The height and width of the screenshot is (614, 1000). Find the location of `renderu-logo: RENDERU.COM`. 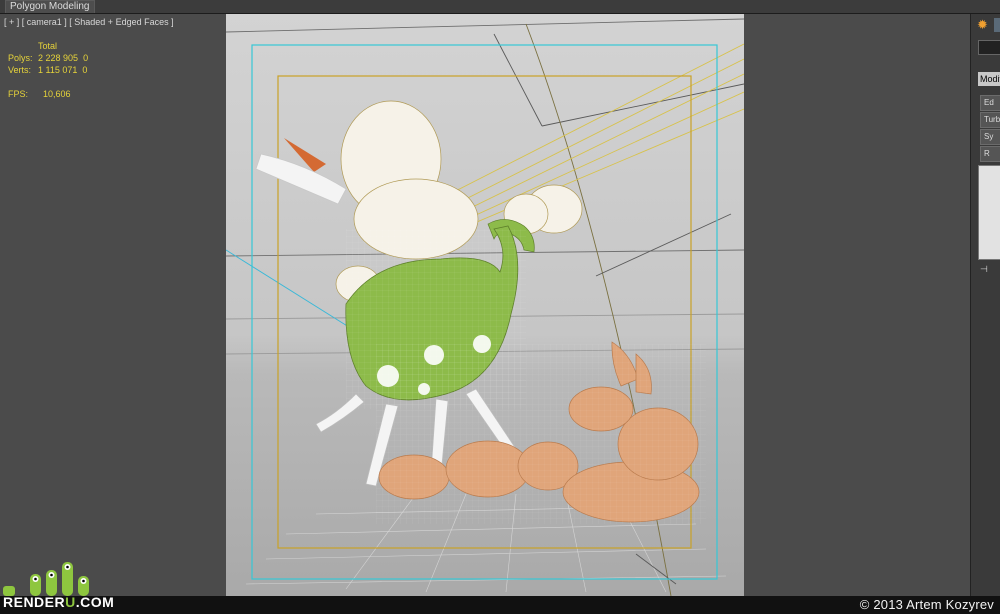

renderu-logo: RENDERU.COM is located at coordinates (57, 585).